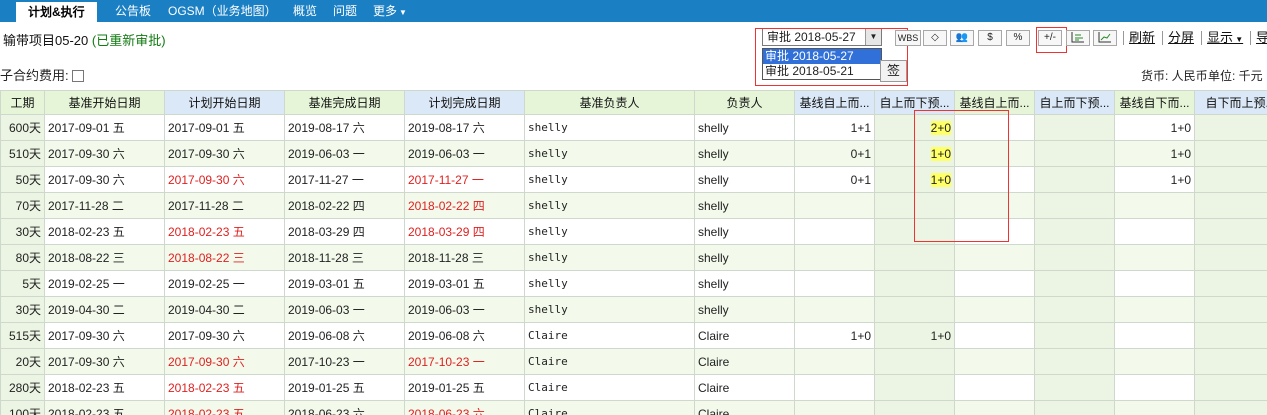  I want to click on bar-chart-icon, so click(1078, 38).